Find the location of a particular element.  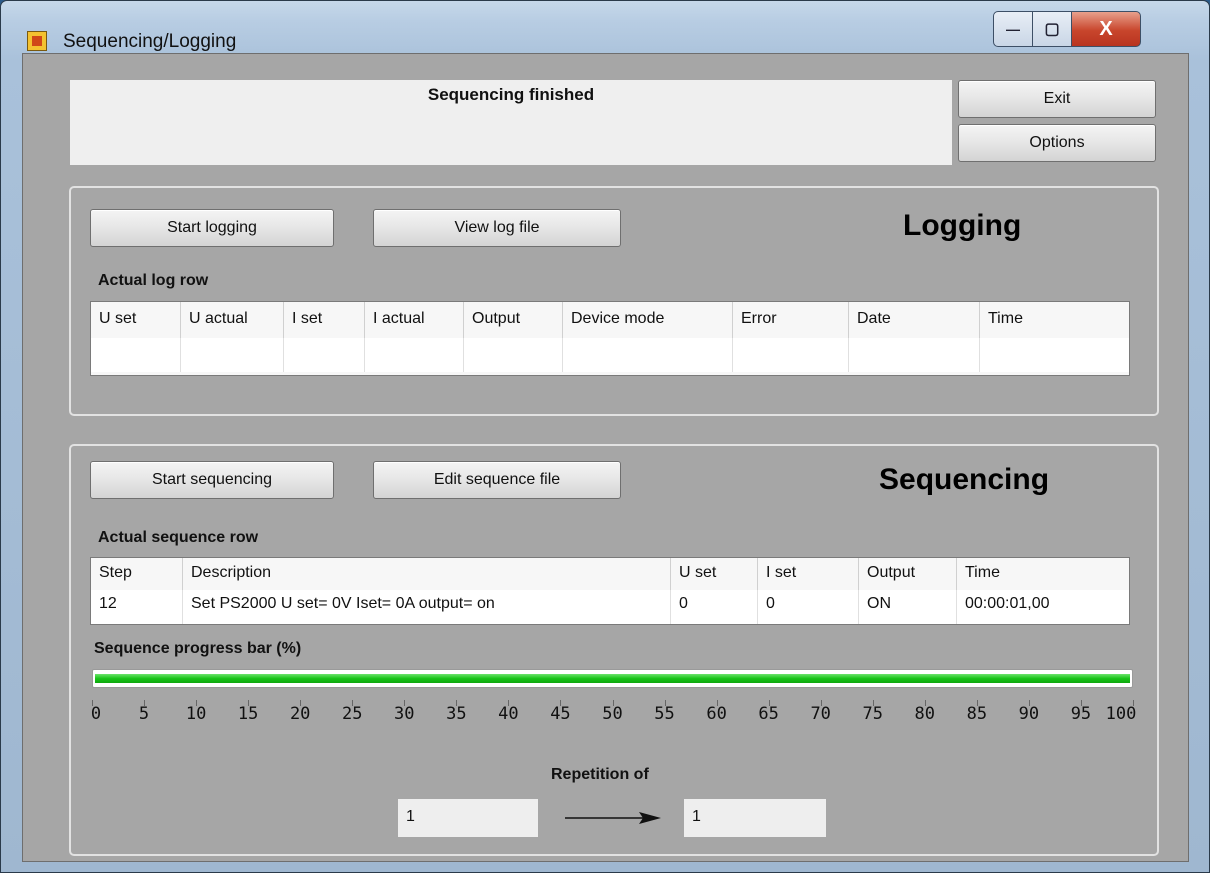

scale-tick-label: 0 is located at coordinates (96, 714).